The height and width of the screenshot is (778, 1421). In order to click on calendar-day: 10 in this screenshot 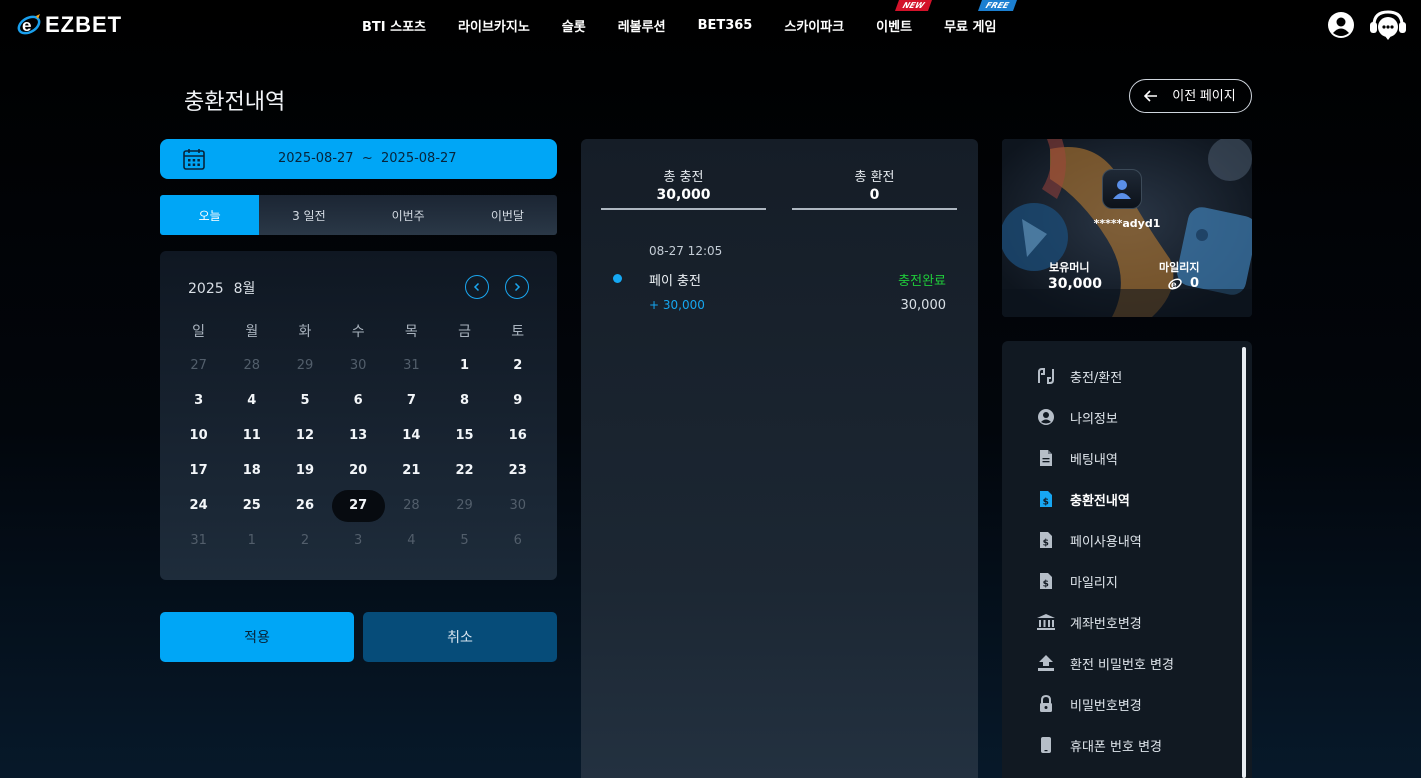, I will do `click(198, 435)`.